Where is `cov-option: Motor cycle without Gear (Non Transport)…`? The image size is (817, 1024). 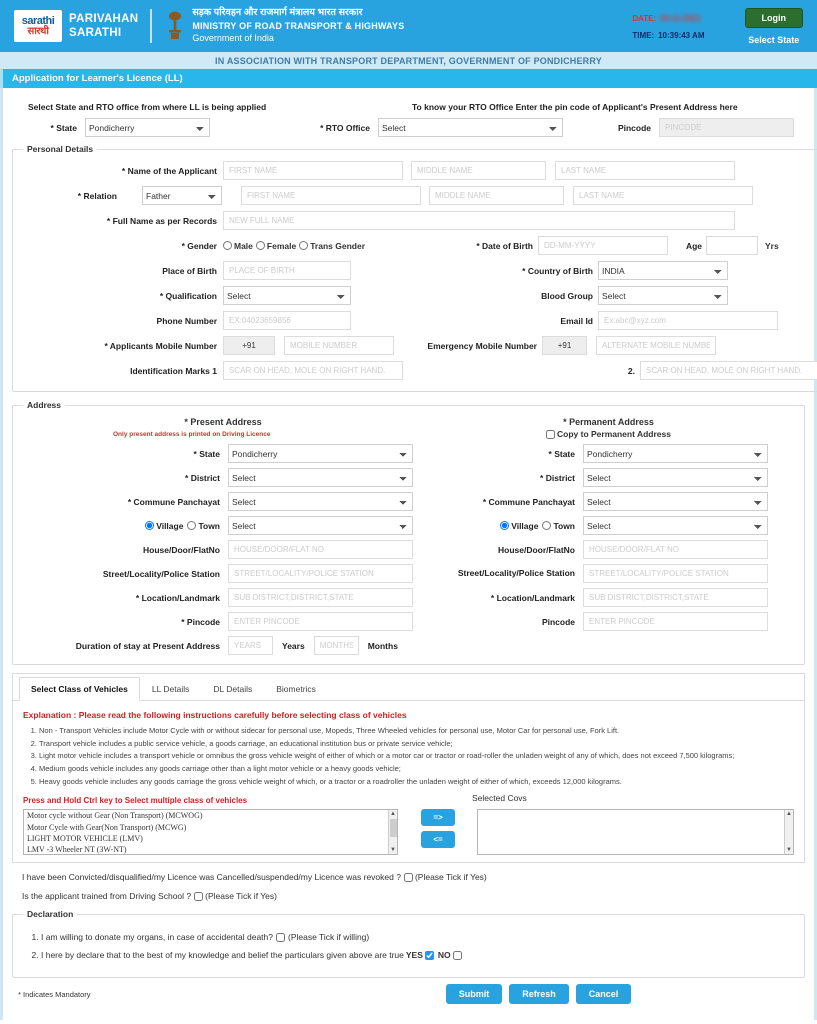 cov-option: Motor cycle without Gear (Non Transport)… is located at coordinates (210, 815).